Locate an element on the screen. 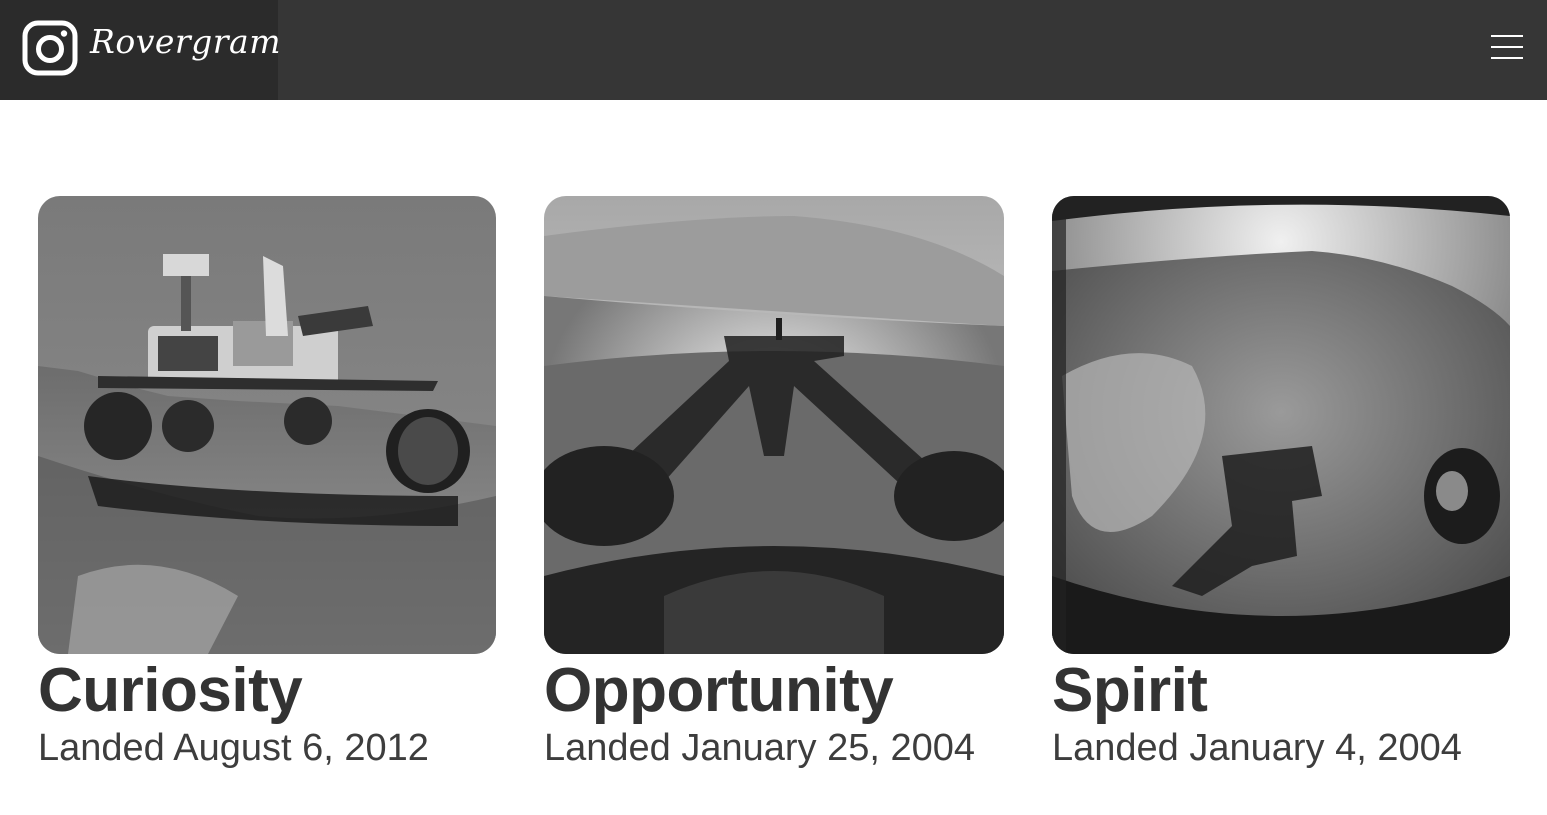 This screenshot has width=1547, height=815. brand-name: Rovergram is located at coordinates (186, 41).